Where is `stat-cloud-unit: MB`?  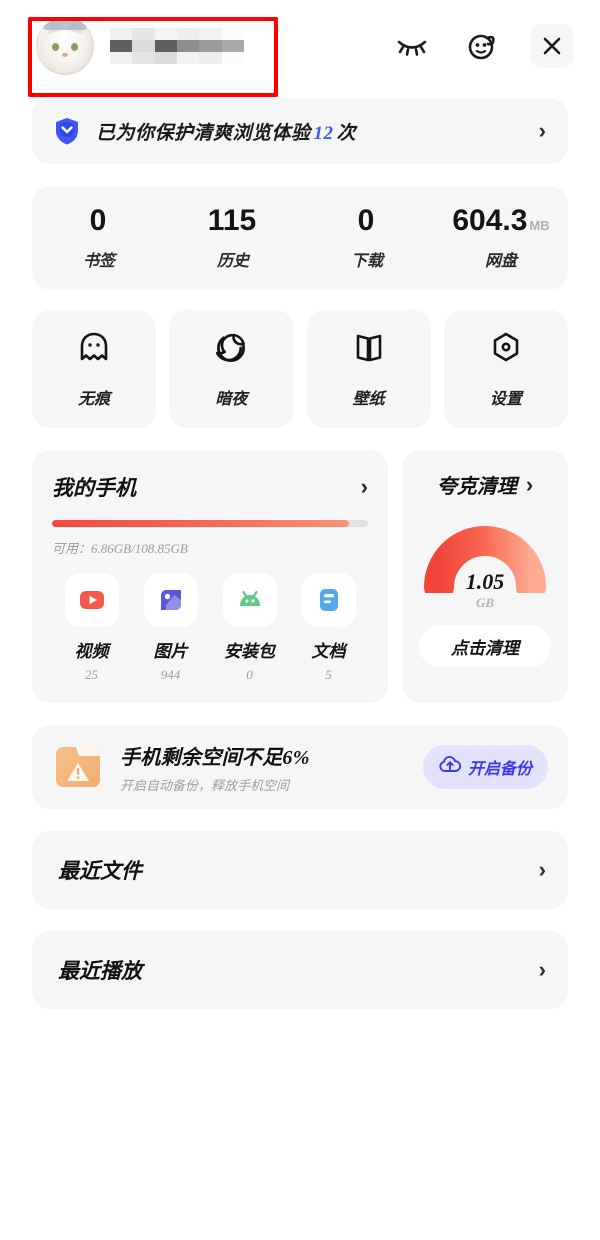
stat-cloud-unit: MB is located at coordinates (539, 225).